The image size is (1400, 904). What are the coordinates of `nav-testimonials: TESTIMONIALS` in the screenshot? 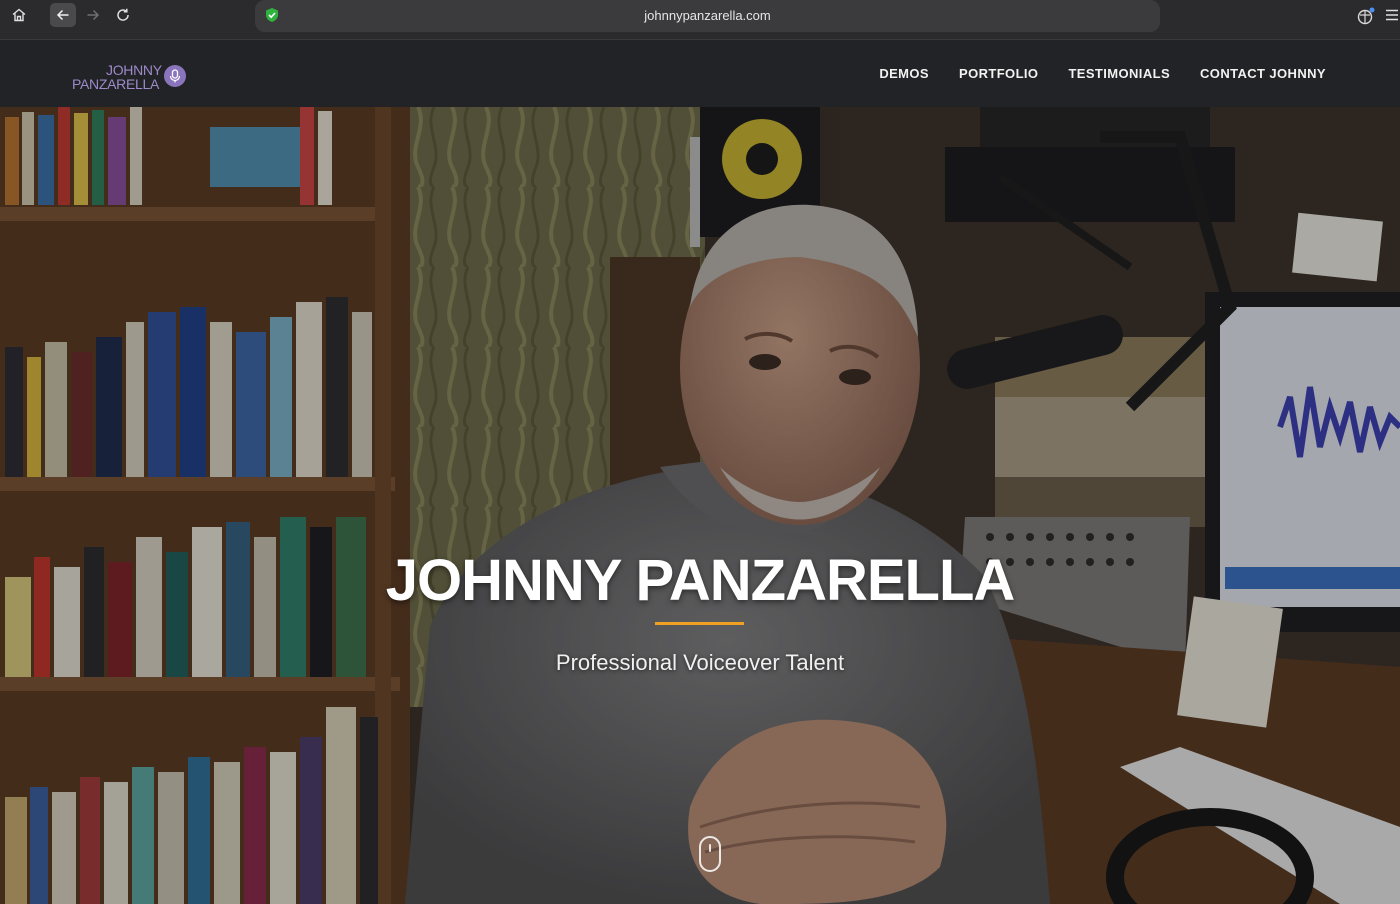 It's located at (1119, 73).